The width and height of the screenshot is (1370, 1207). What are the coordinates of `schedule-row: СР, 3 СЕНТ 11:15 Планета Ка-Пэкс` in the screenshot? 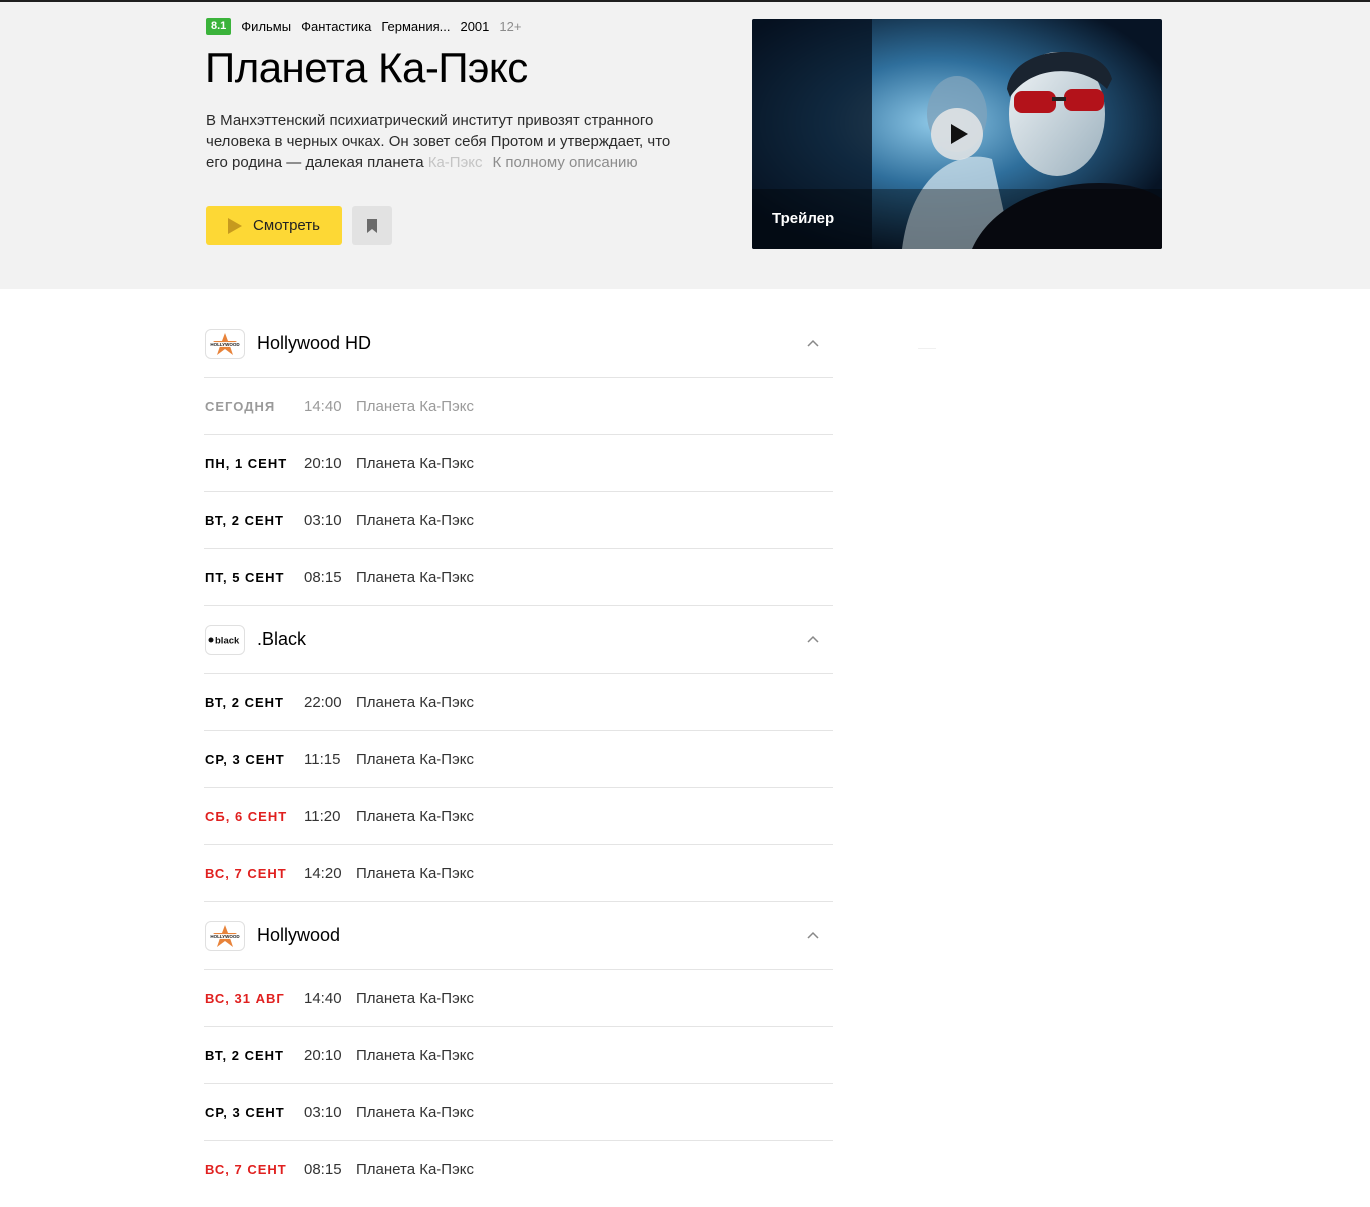 It's located at (518, 759).